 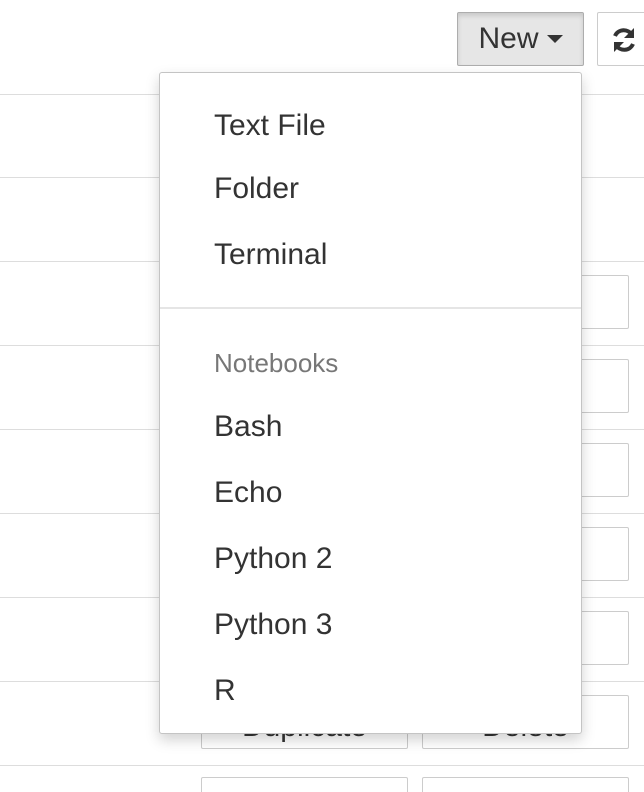 I want to click on menu-item-echo: Echo, so click(x=370, y=493).